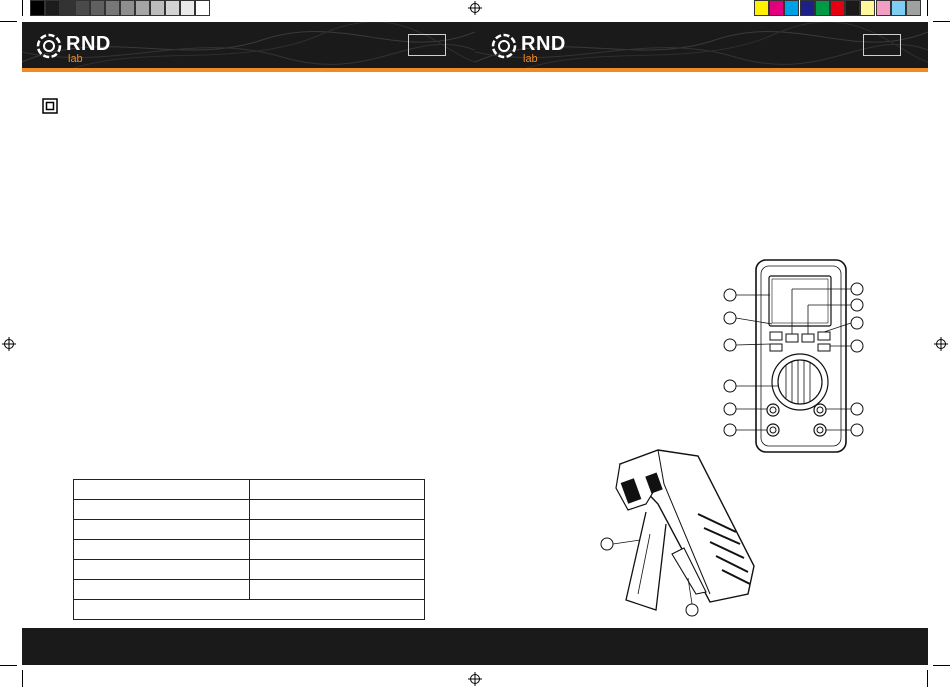 This screenshot has height=687, width=950. I want to click on table-footer-cell, so click(249, 609).